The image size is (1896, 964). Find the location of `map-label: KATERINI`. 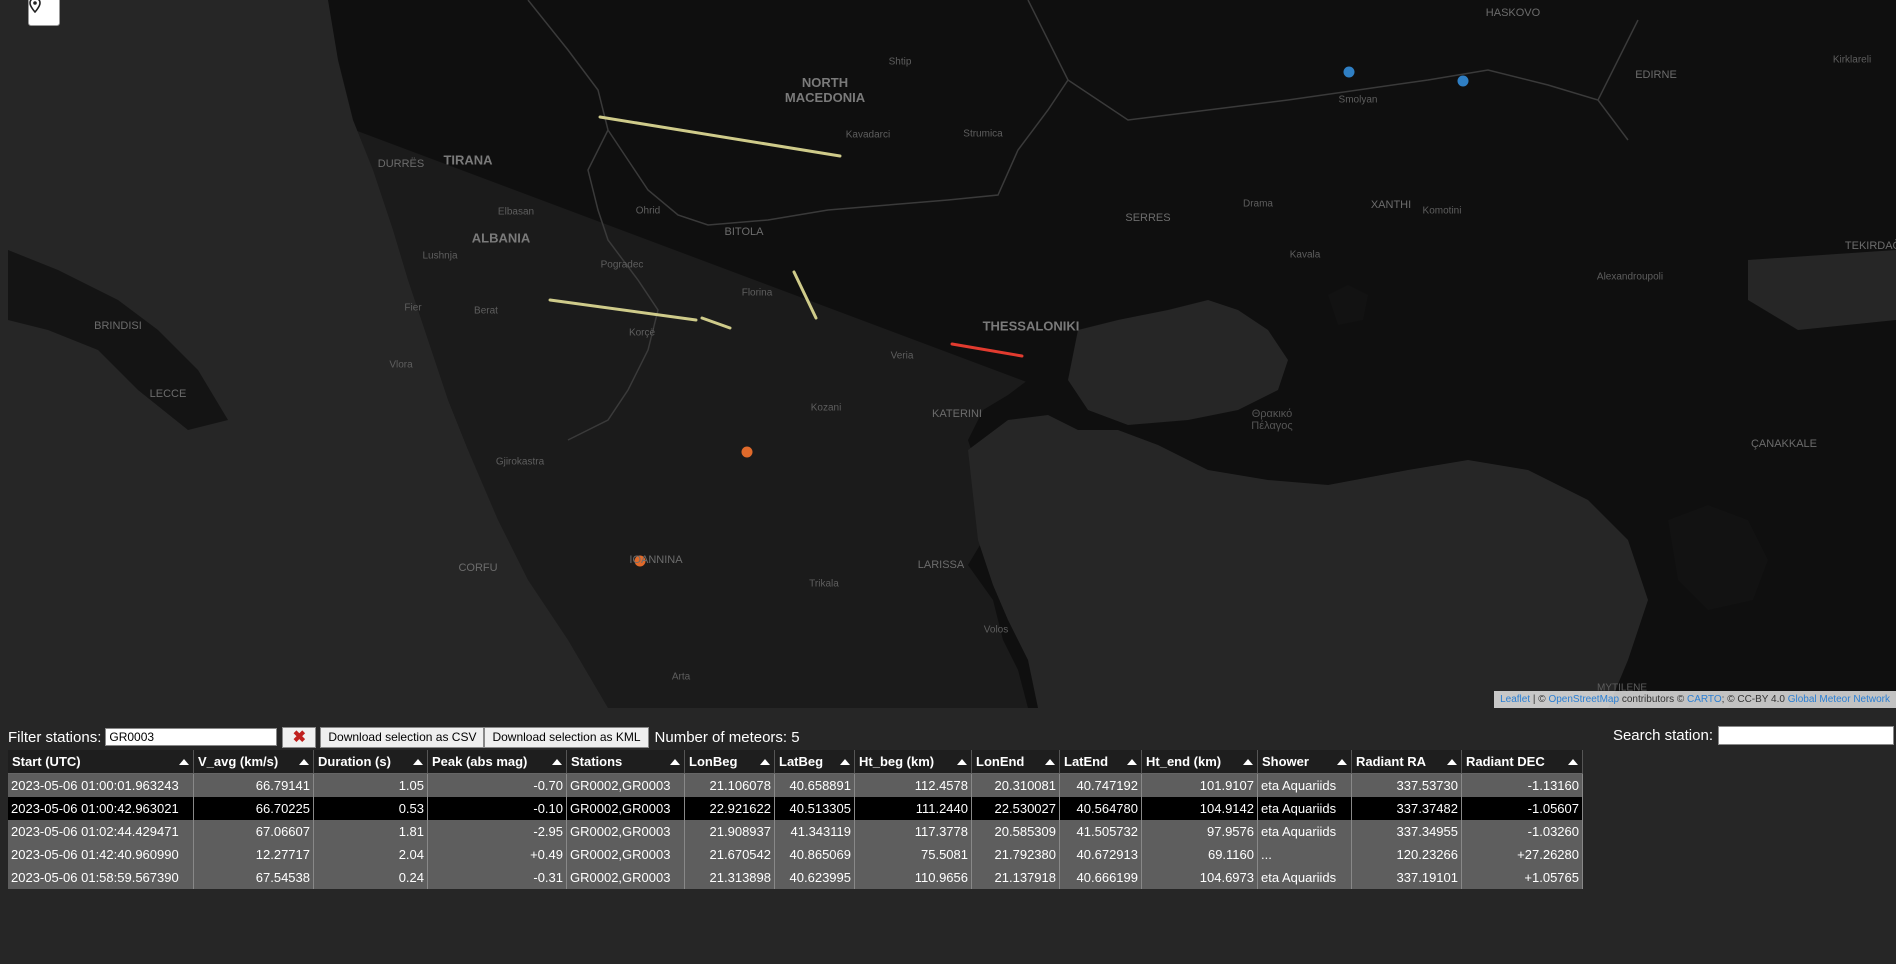

map-label: KATERINI is located at coordinates (957, 414).